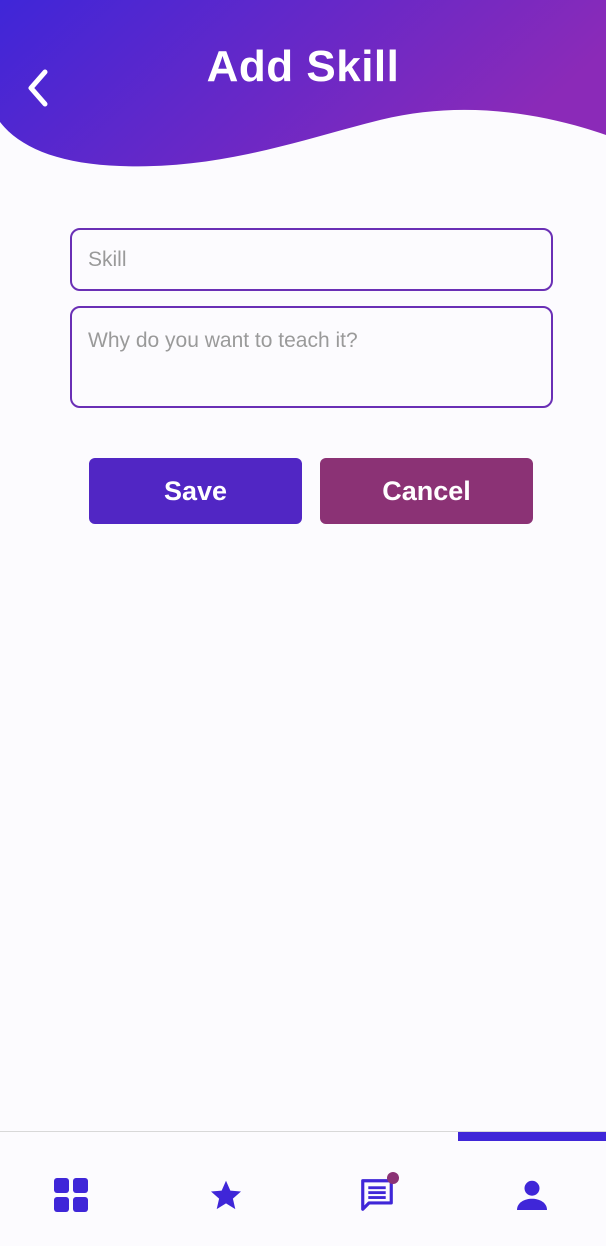 This screenshot has width=606, height=1246. I want to click on save-button: Save, so click(195, 491).